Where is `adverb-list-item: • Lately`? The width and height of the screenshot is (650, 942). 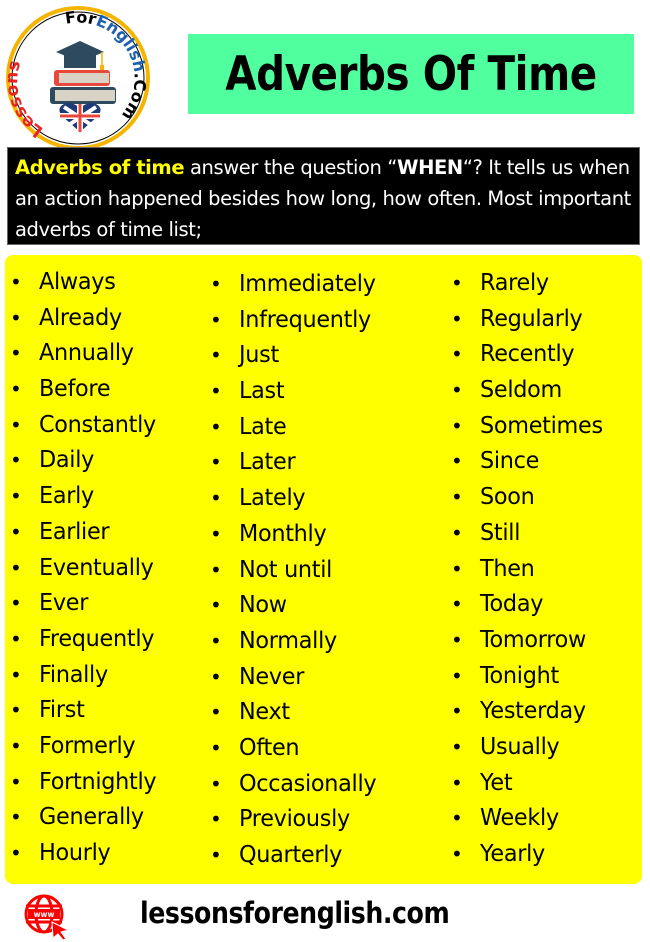 adverb-list-item: • Lately is located at coordinates (296, 498).